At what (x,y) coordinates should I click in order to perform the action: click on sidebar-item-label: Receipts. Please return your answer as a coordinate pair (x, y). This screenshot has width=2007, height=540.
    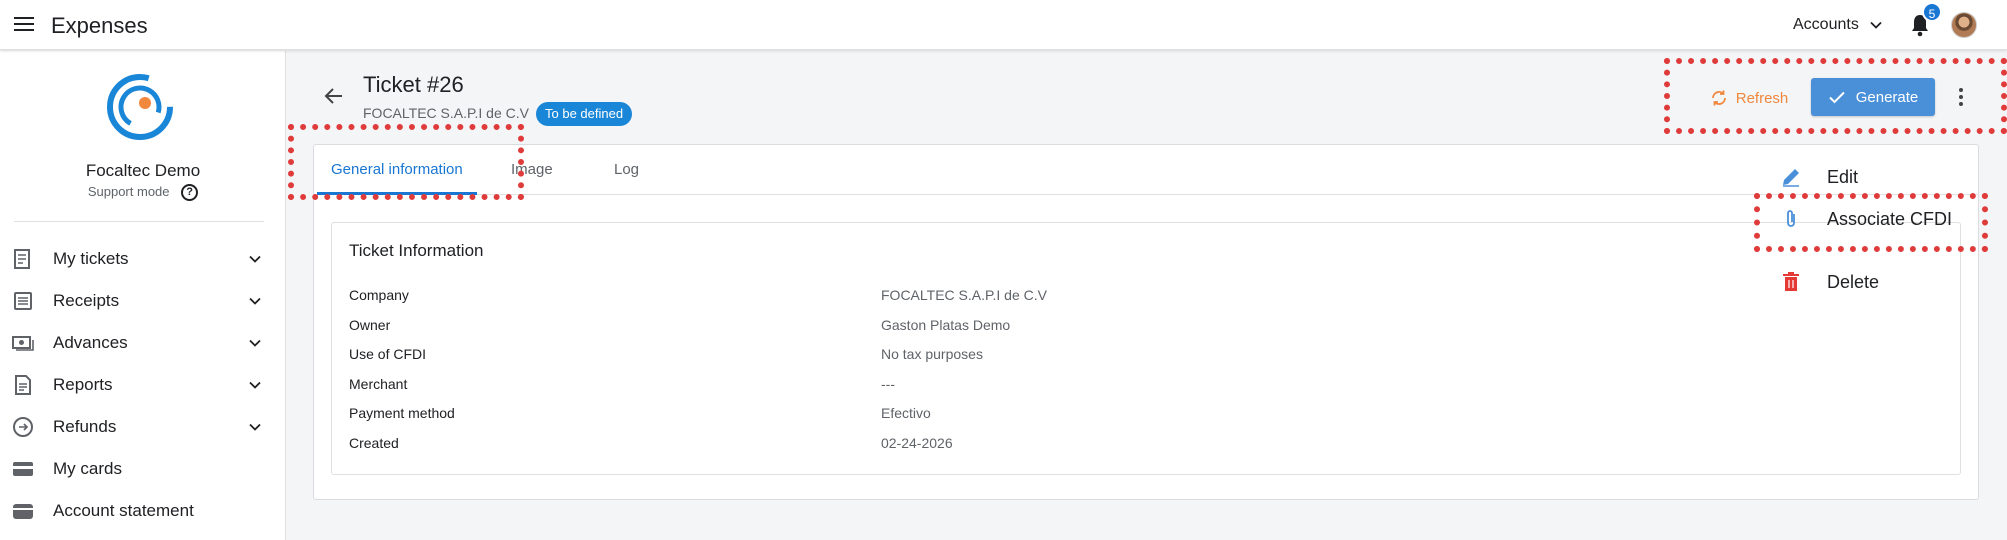
    Looking at the image, I should click on (86, 300).